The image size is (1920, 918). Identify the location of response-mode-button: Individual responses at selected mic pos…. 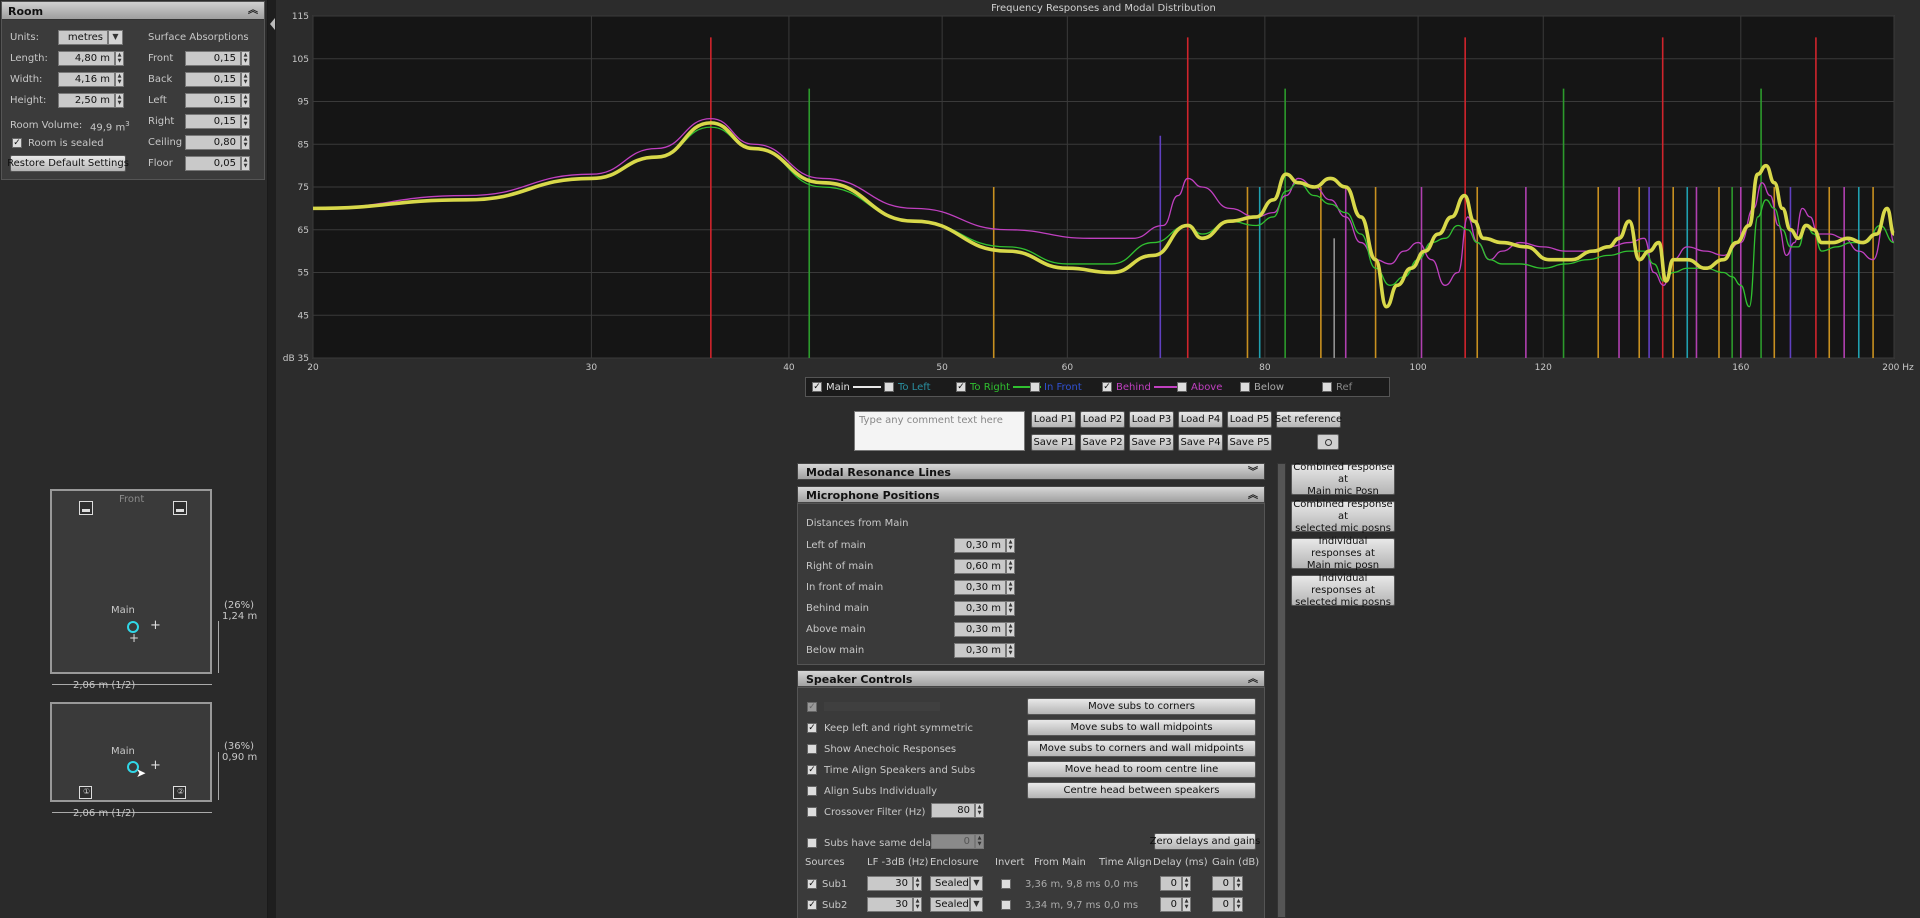
(1343, 590).